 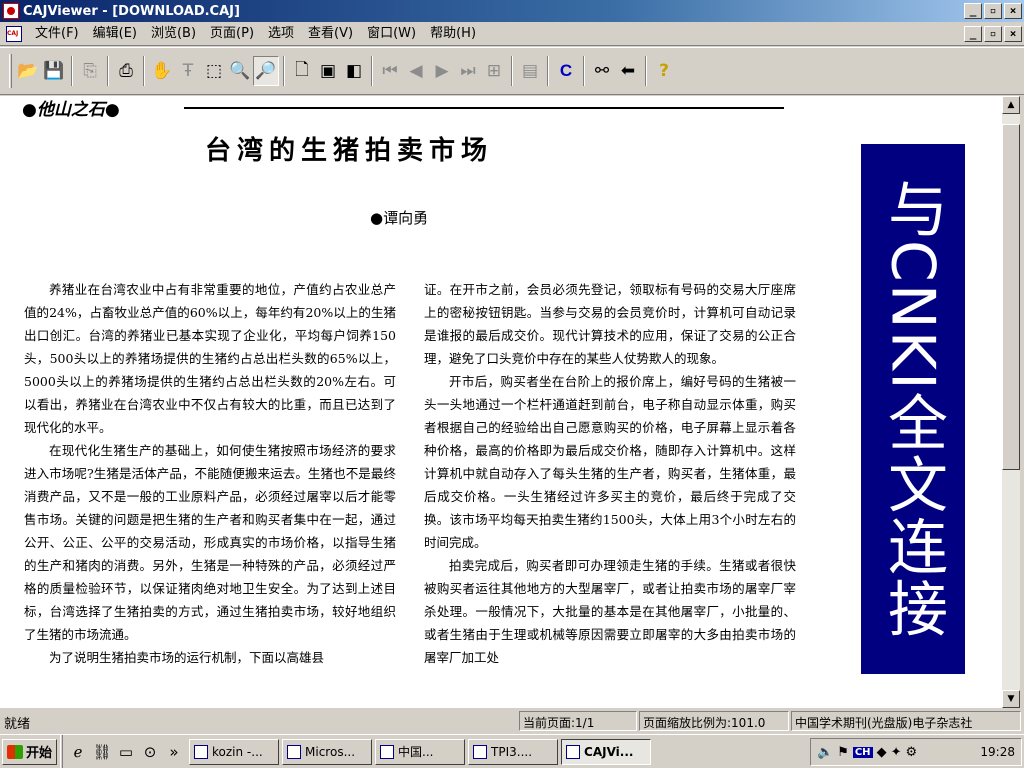 What do you see at coordinates (14, 33) in the screenshot?
I see `document-icon` at bounding box center [14, 33].